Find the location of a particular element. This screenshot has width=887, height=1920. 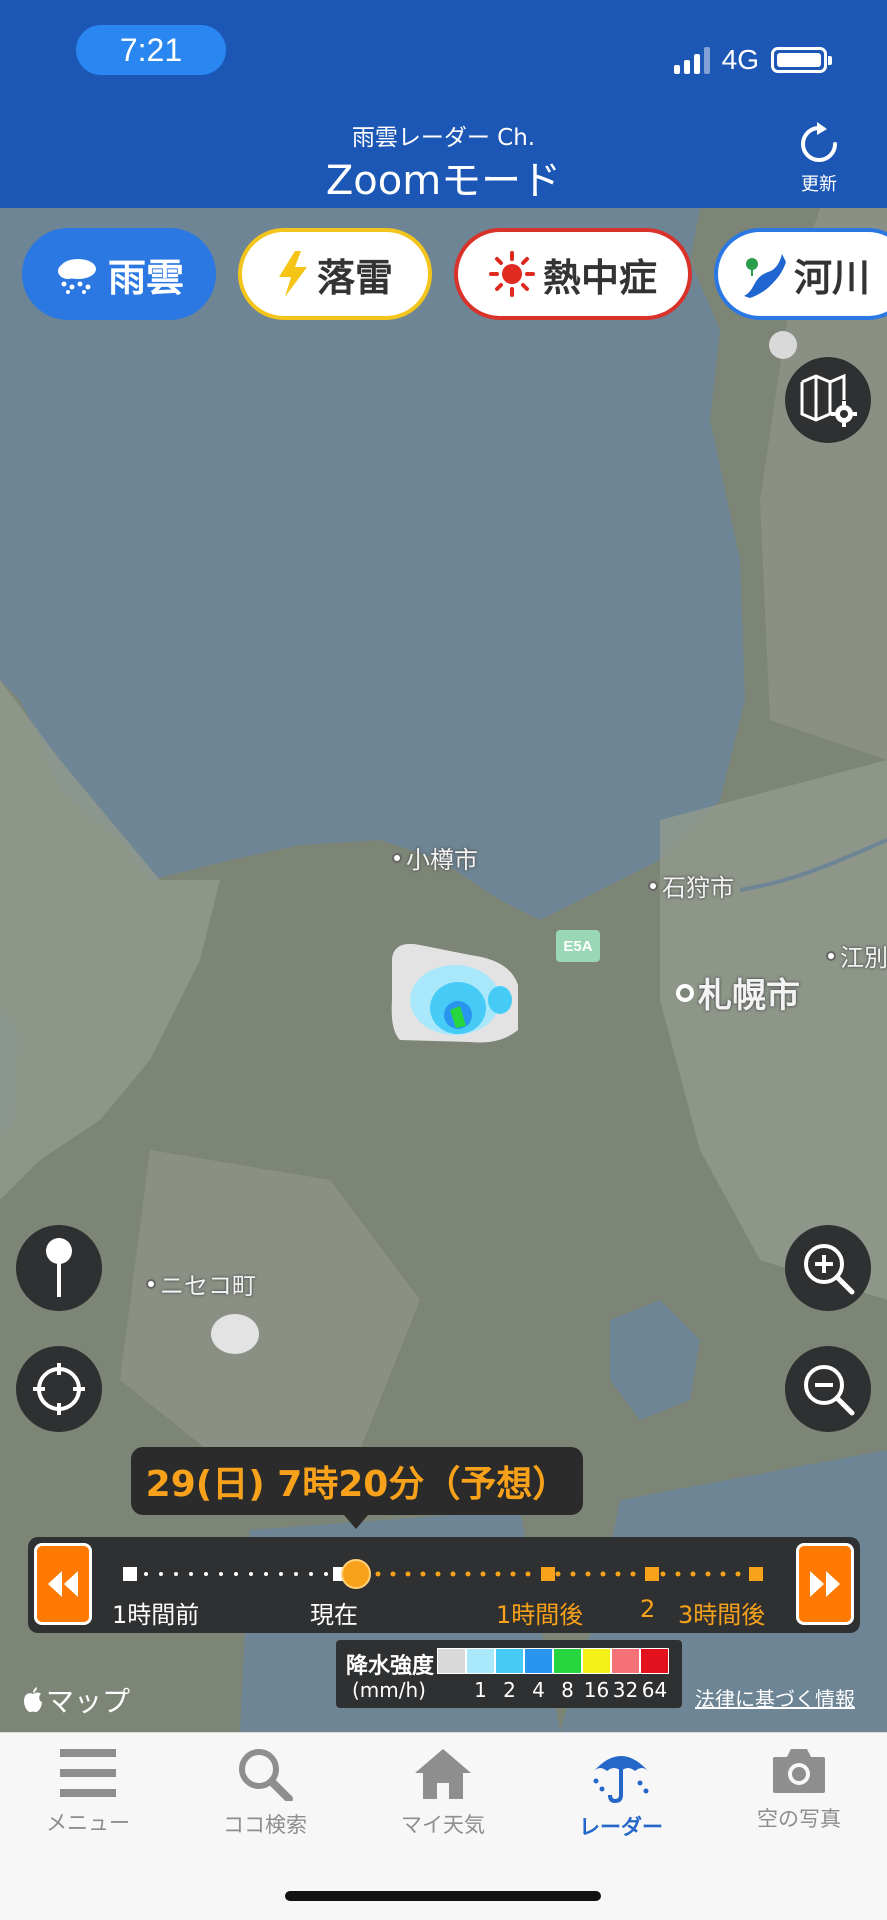

label-plus3: 3時間後 is located at coordinates (721, 1612).